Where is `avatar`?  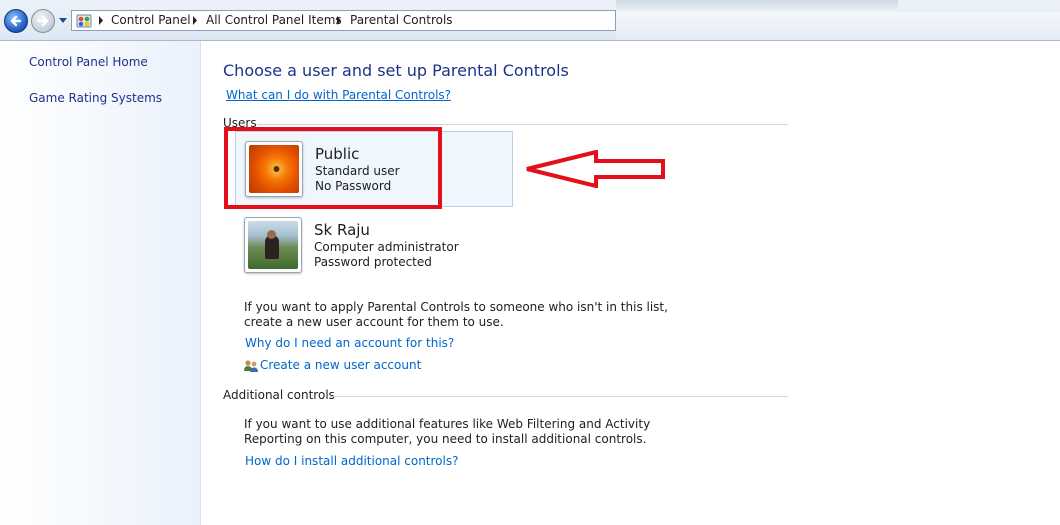 avatar is located at coordinates (273, 245).